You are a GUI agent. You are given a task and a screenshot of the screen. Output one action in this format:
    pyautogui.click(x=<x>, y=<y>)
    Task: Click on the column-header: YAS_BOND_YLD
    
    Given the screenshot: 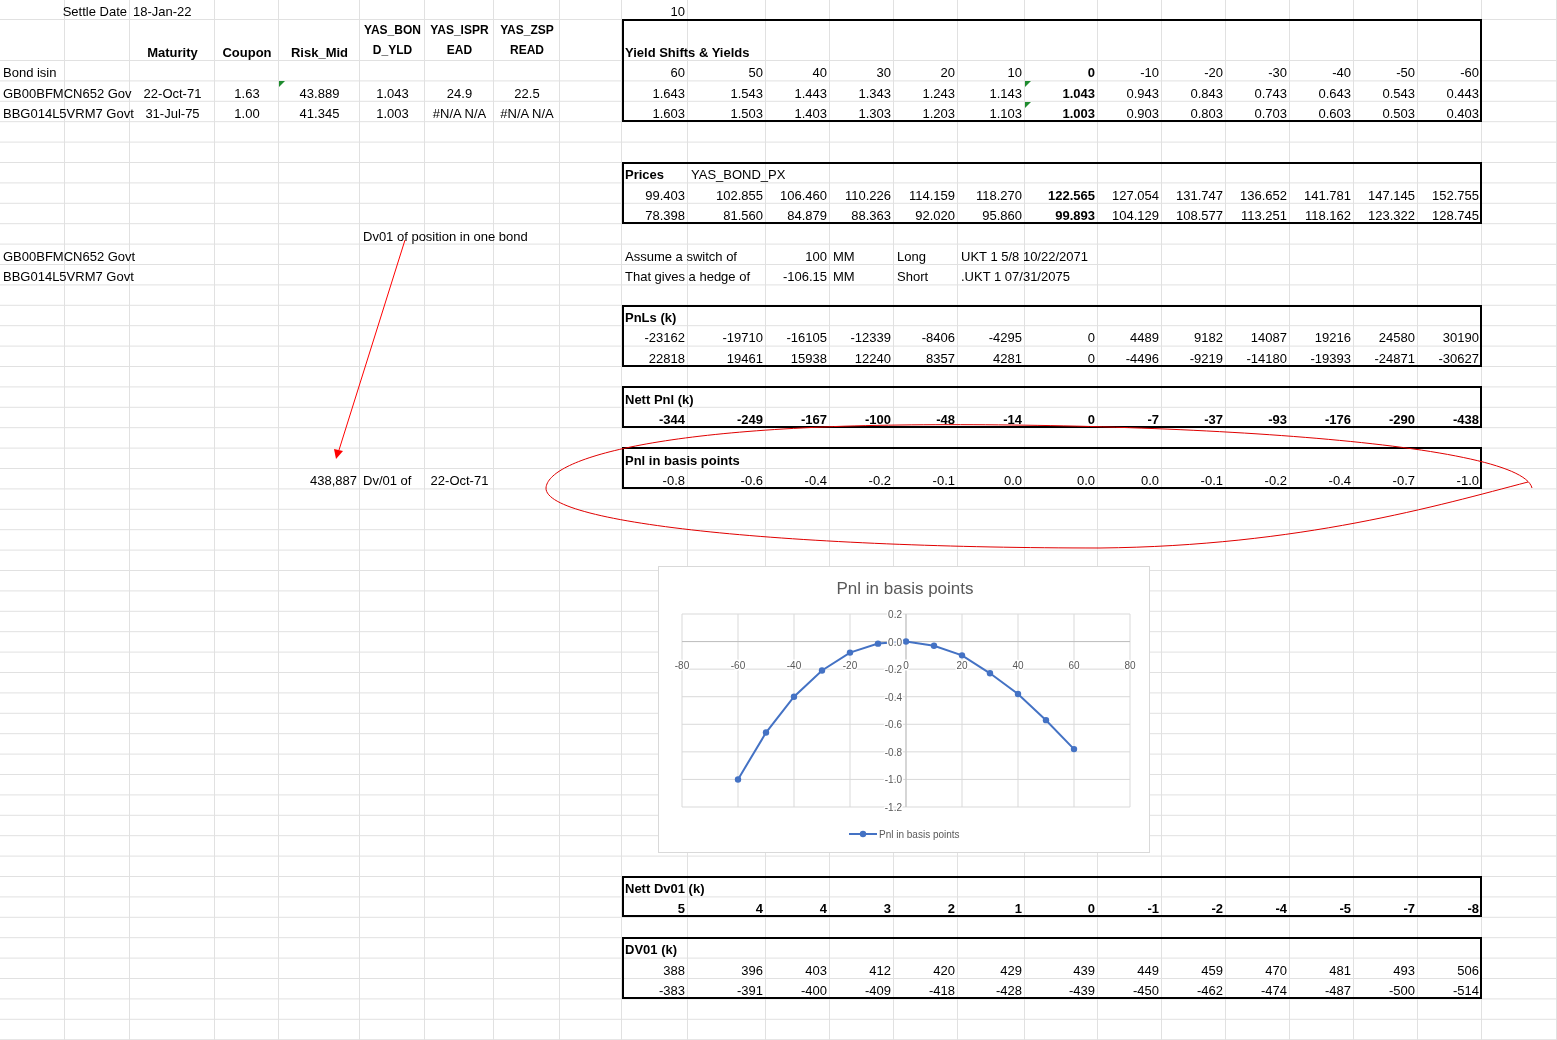 What is the action you would take?
    pyautogui.click(x=392, y=40)
    